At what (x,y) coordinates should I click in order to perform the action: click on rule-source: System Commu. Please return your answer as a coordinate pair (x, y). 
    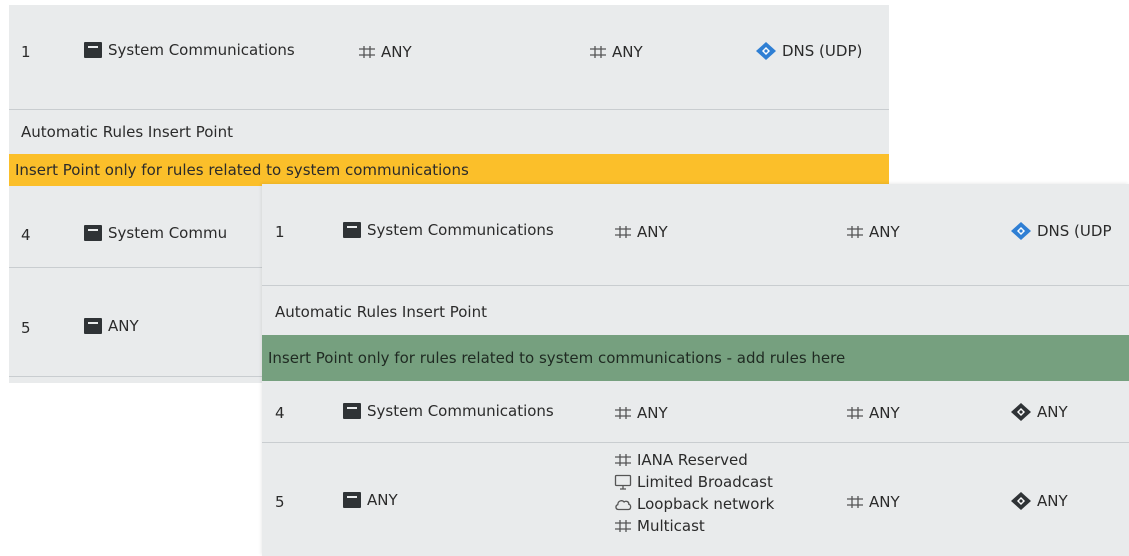
    Looking at the image, I should click on (155, 233).